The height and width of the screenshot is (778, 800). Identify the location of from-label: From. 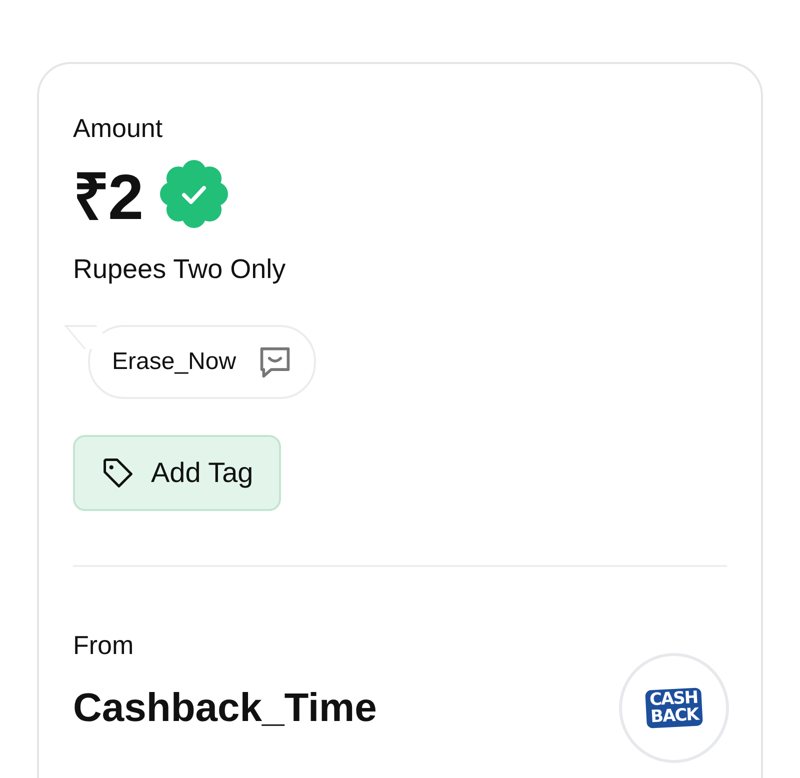
(104, 645).